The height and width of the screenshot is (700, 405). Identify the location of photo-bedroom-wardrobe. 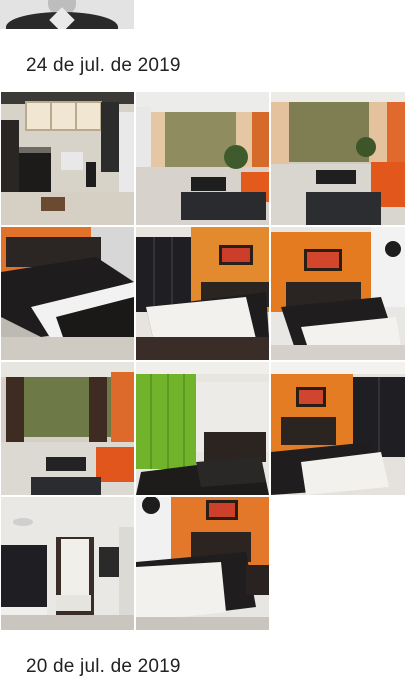
(202, 293).